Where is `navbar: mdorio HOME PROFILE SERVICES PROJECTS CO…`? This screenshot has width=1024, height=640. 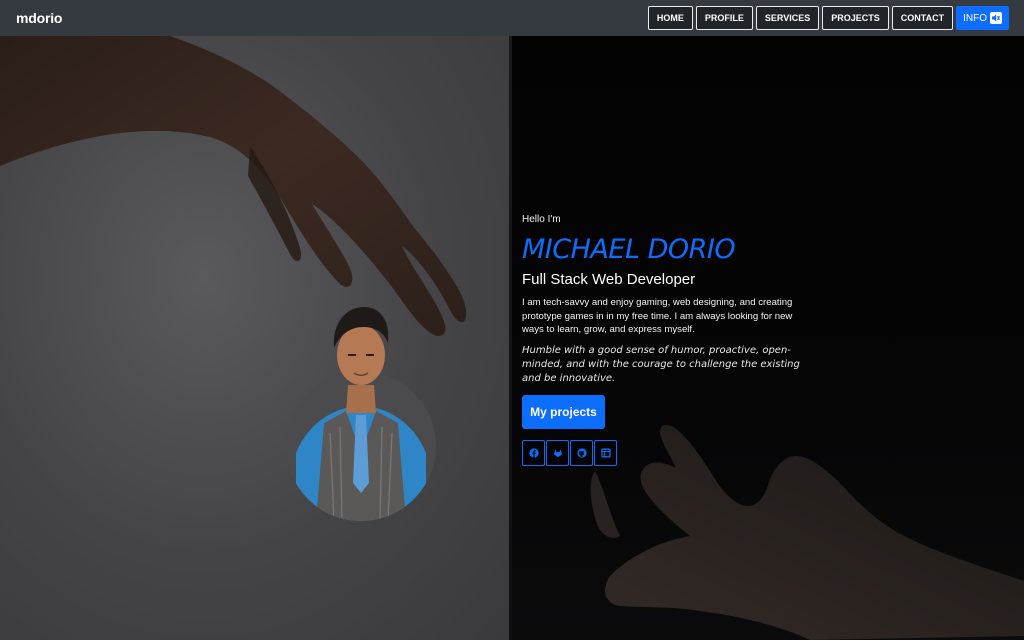 navbar: mdorio HOME PROFILE SERVICES PROJECTS CO… is located at coordinates (512, 18).